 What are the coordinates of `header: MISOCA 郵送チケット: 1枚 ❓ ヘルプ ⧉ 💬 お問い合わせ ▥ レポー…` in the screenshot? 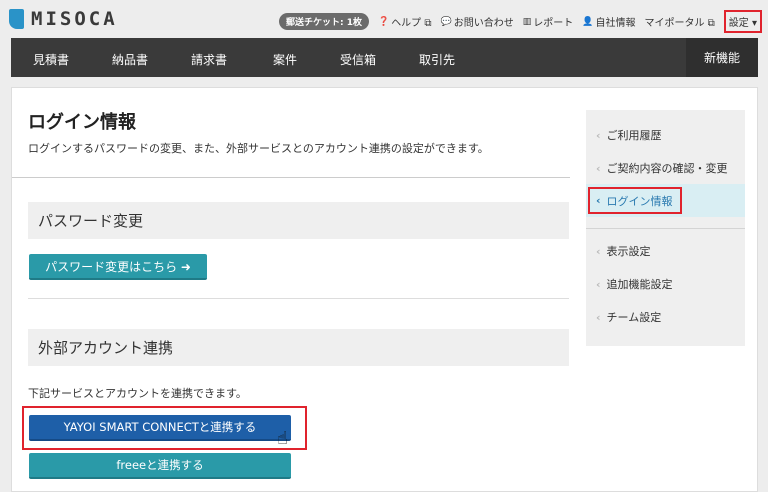 It's located at (384, 19).